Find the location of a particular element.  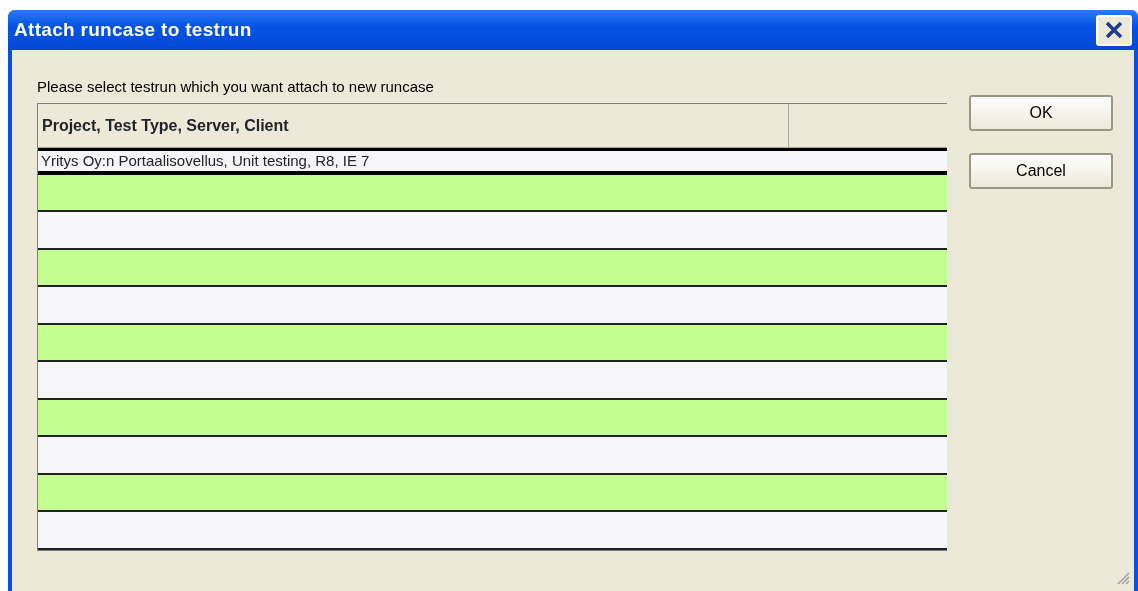

close-icon is located at coordinates (1114, 30).